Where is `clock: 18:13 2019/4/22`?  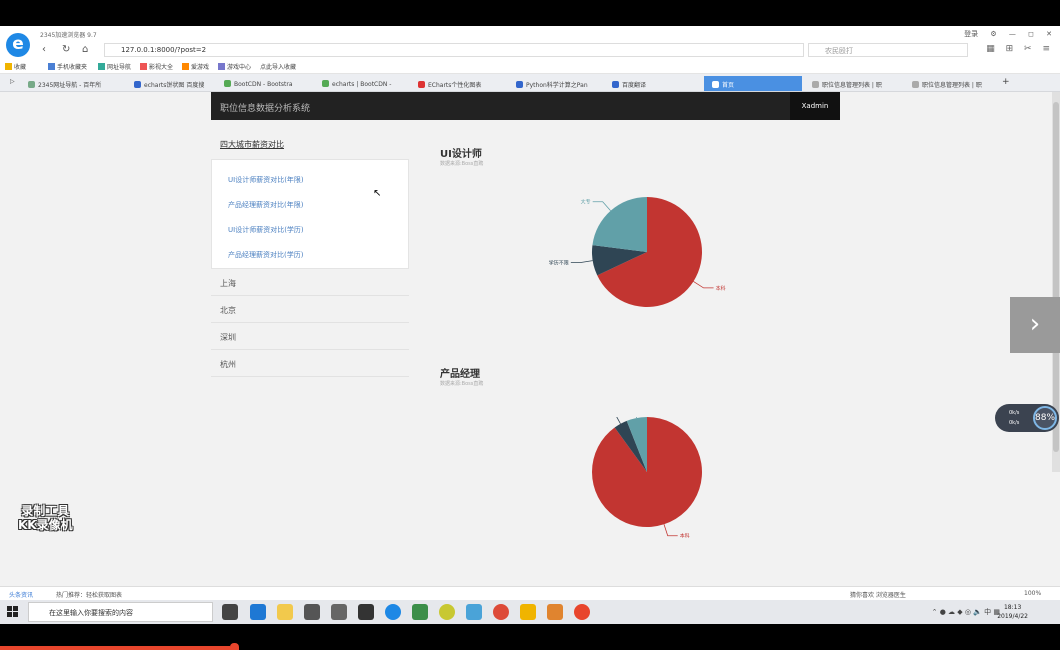
clock: 18:13 2019/4/22 is located at coordinates (1012, 612).